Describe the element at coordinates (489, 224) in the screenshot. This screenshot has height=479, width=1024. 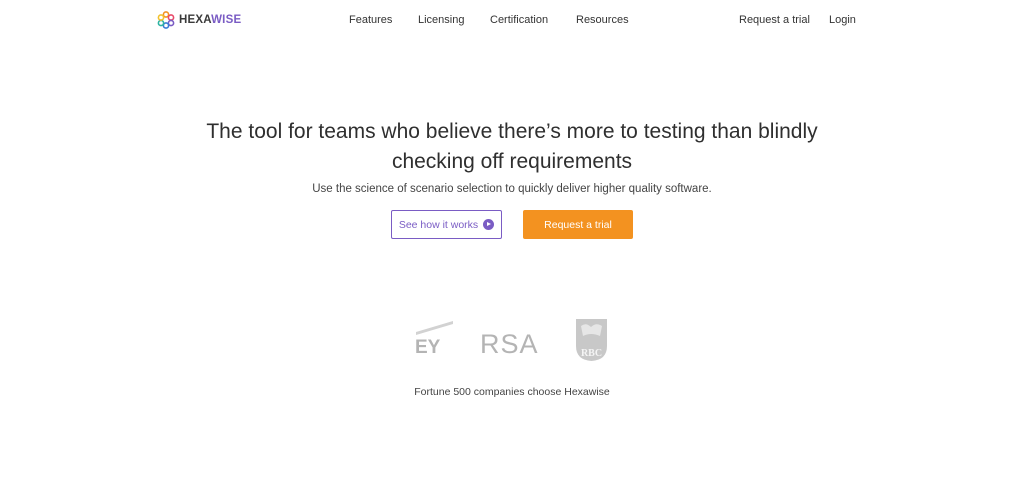
I see `play-circle-icon` at that location.